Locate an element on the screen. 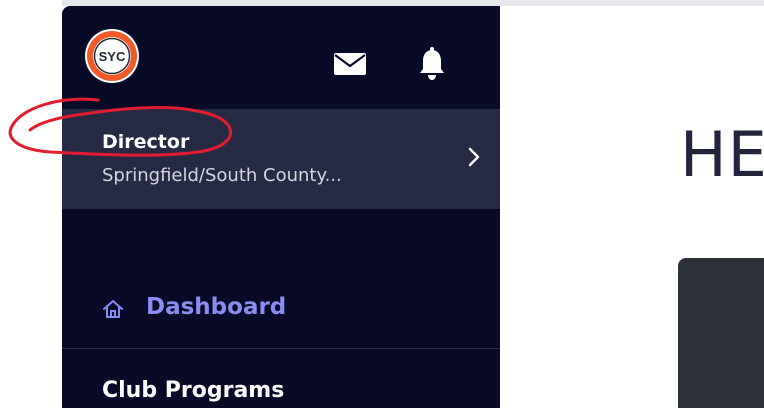  club-logo-graphic: SYC is located at coordinates (112, 56).